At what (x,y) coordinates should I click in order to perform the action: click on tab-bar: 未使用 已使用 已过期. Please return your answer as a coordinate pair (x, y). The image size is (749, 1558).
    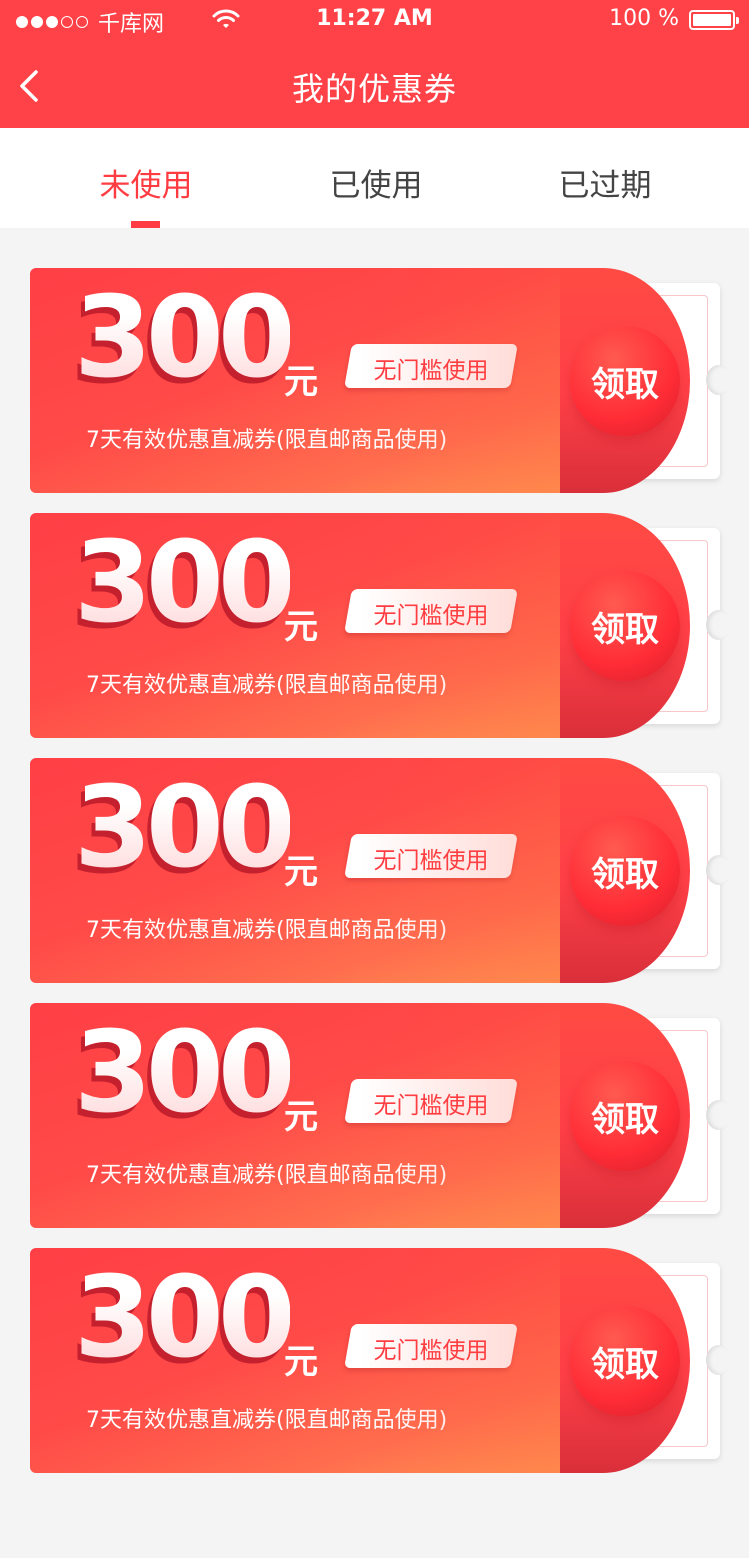
    Looking at the image, I should click on (374, 178).